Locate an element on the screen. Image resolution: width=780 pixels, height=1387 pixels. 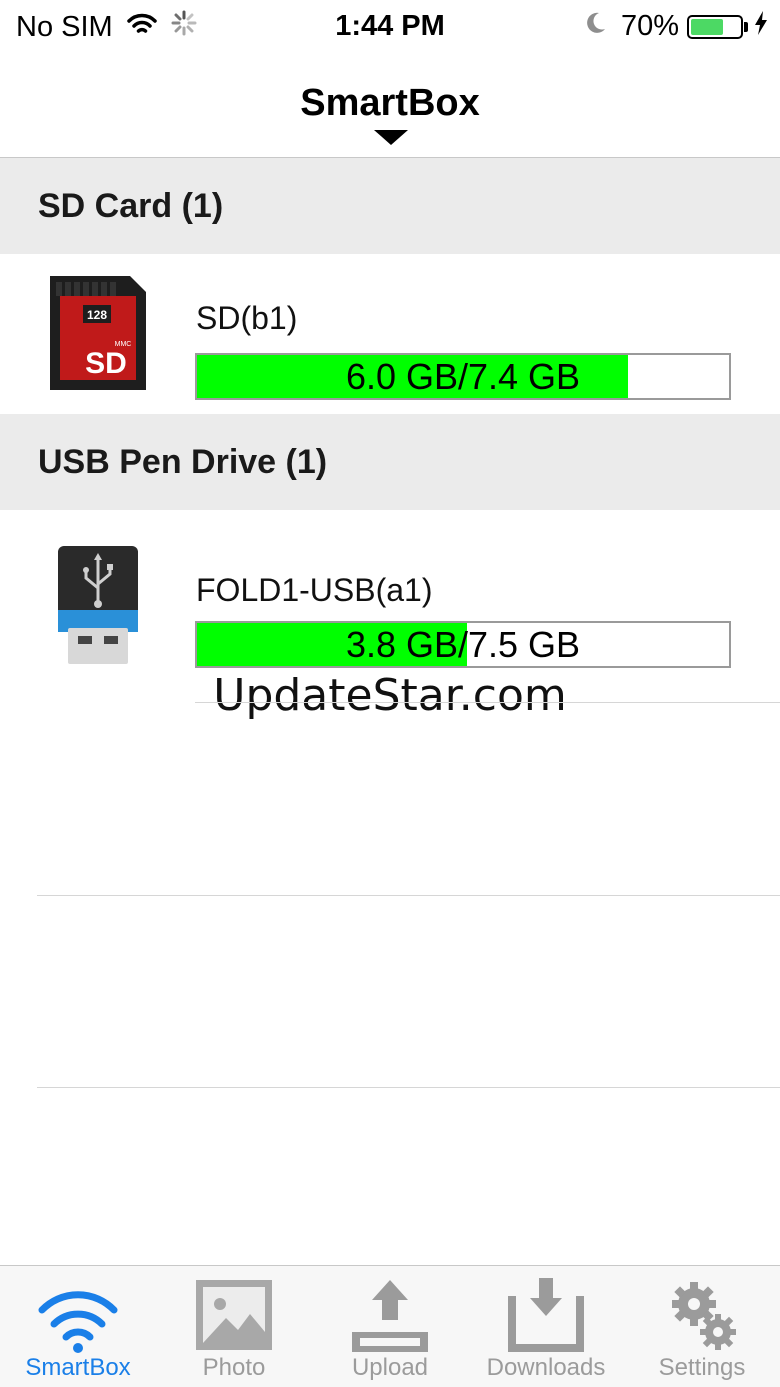
status-right: 70% is located at coordinates (676, 26).